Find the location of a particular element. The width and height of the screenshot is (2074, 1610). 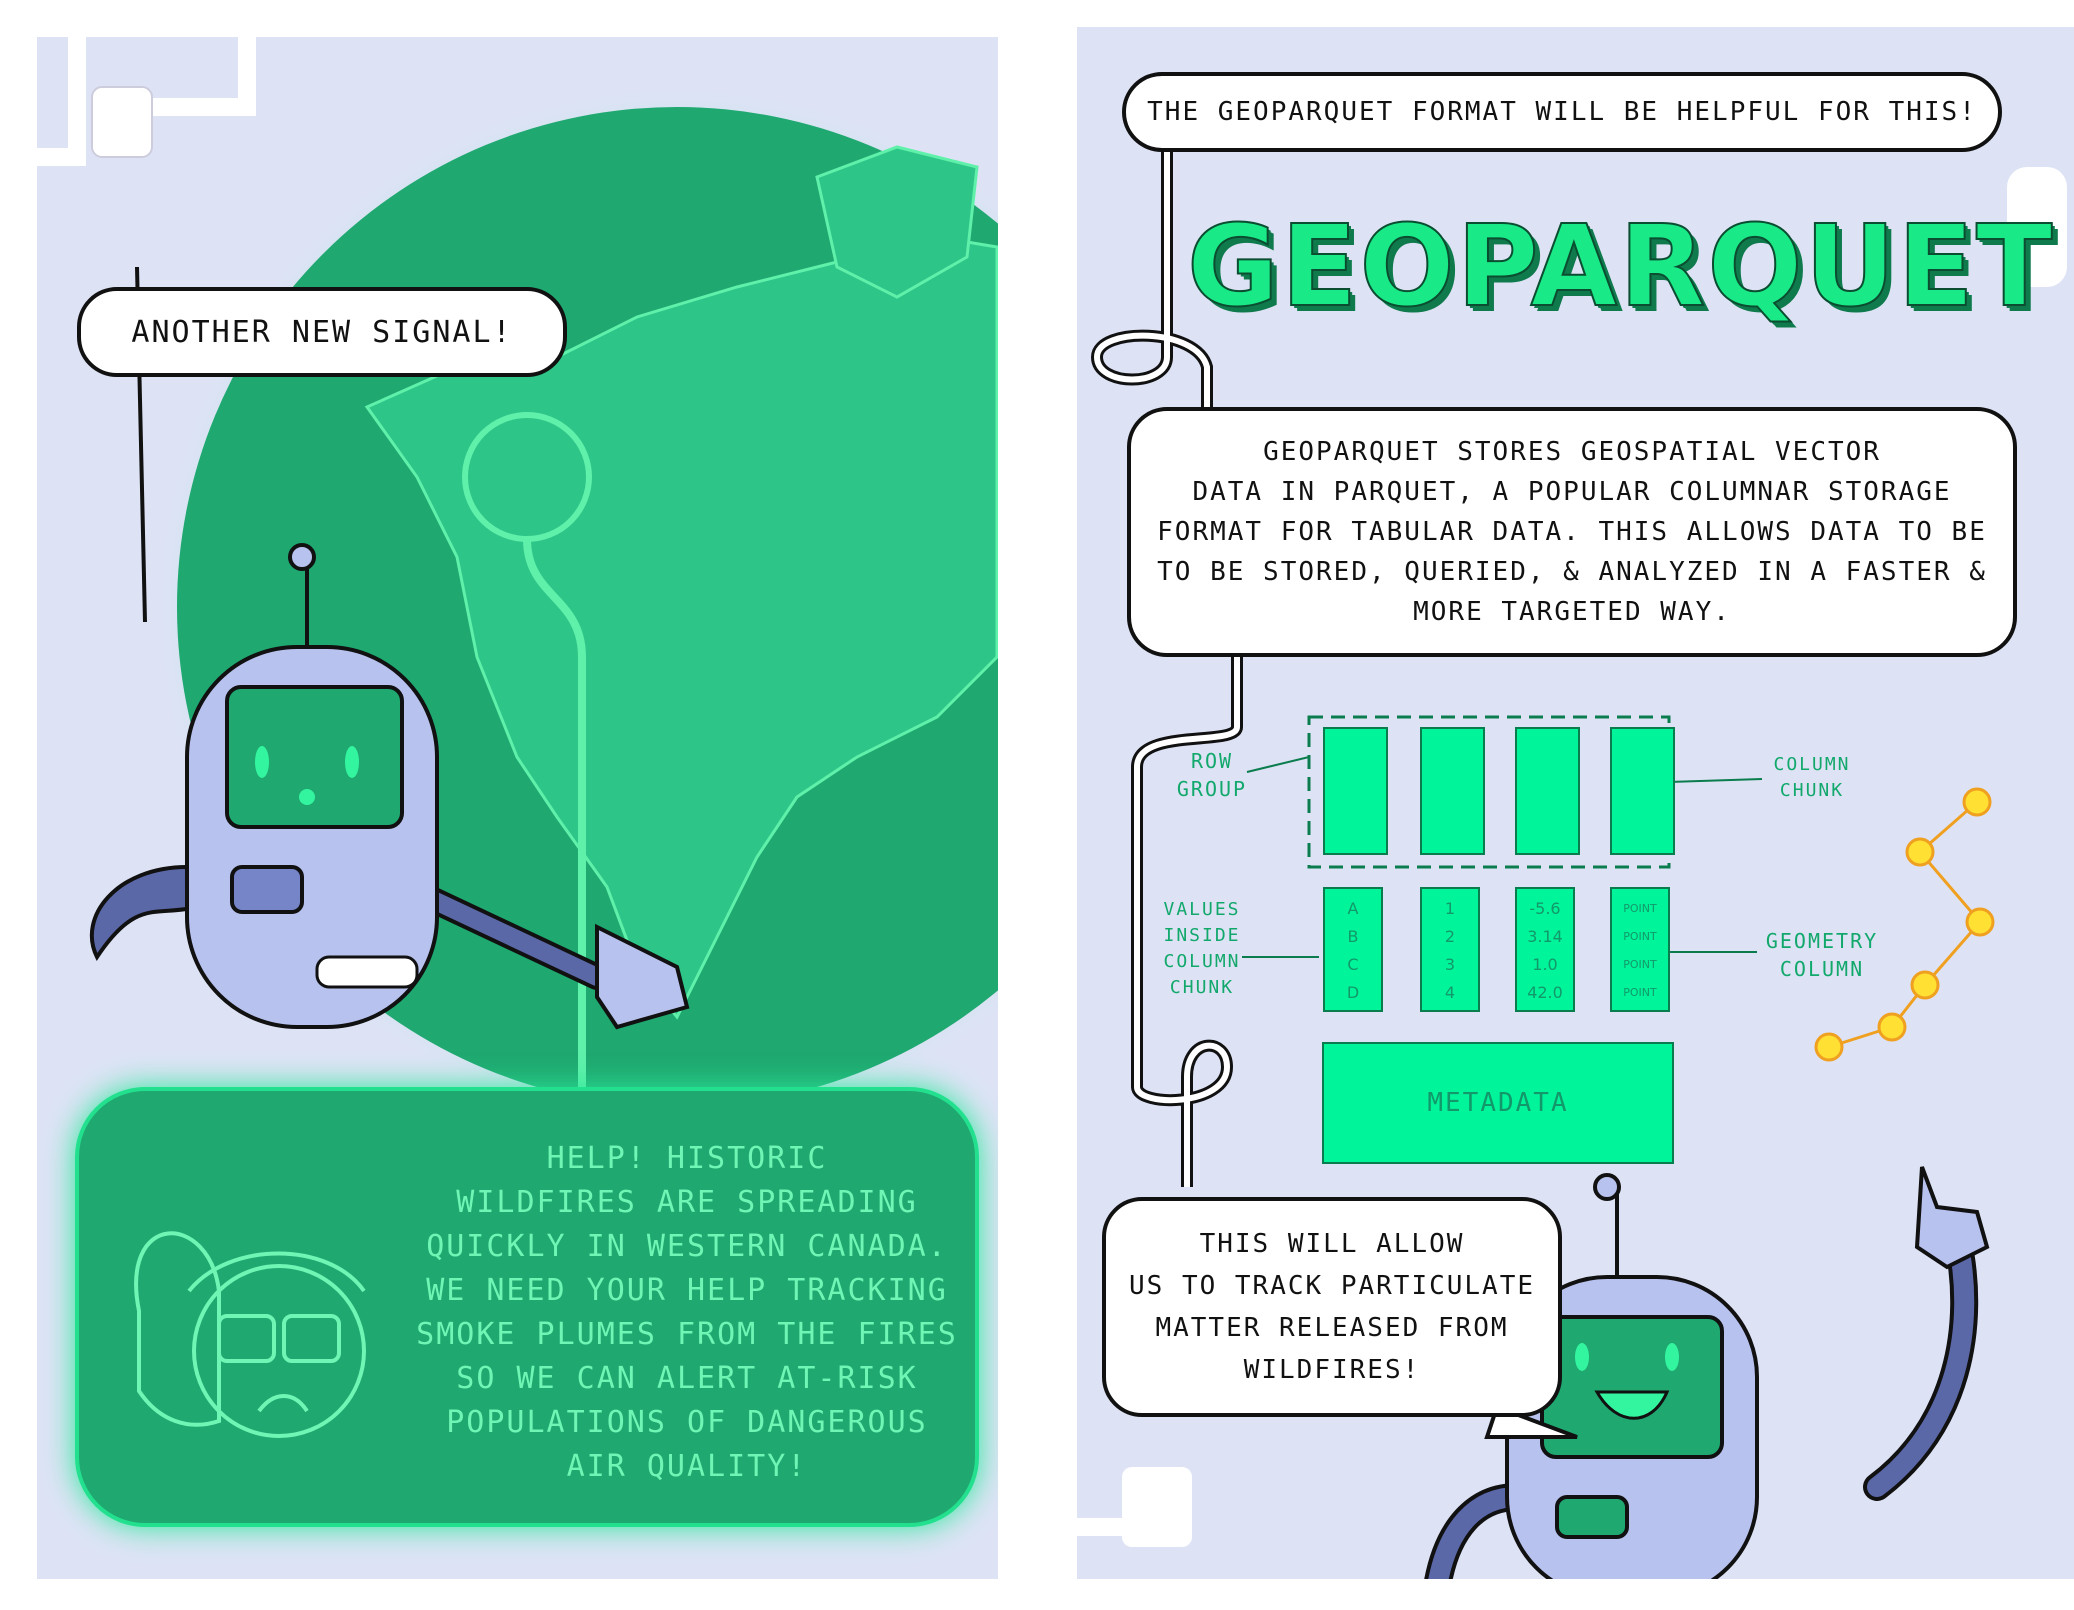

transmission-line: WE NEED YOUR HELP TRACKING is located at coordinates (687, 1290).